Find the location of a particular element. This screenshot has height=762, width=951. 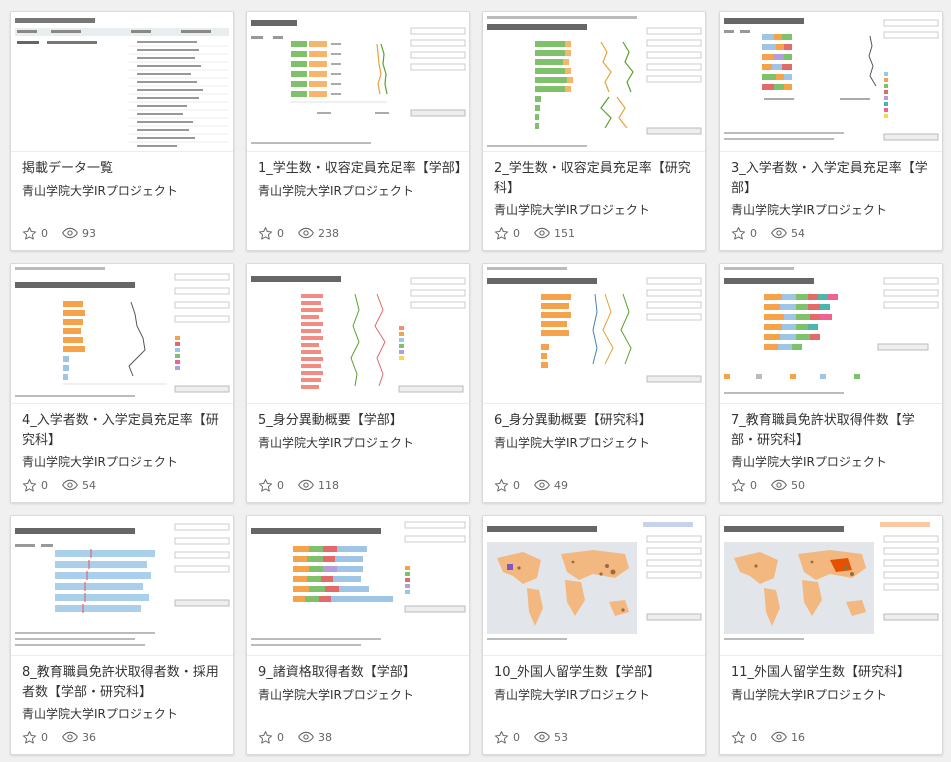

workbook-card: 11_外国人留学生数【研究科】 青山学院大学IRプロジェクト 0 16 is located at coordinates (831, 635).